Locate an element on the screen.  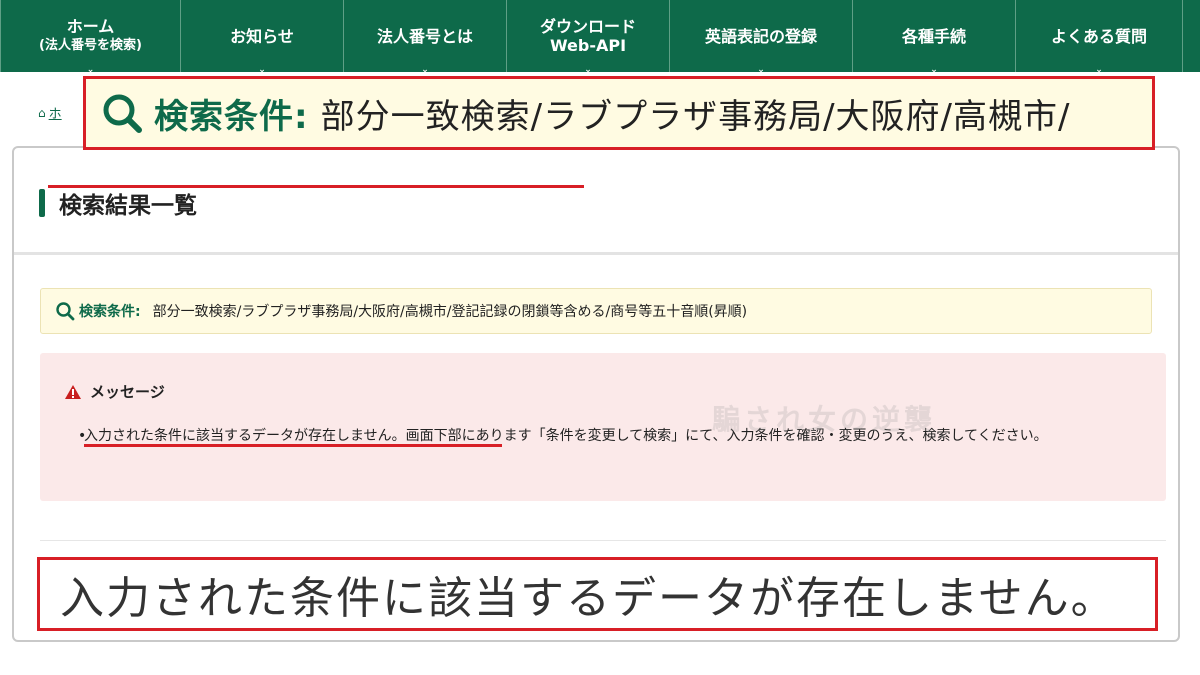
nav-item-home: ホーム (法人番号を検索) ⌄ is located at coordinates (90, 37).